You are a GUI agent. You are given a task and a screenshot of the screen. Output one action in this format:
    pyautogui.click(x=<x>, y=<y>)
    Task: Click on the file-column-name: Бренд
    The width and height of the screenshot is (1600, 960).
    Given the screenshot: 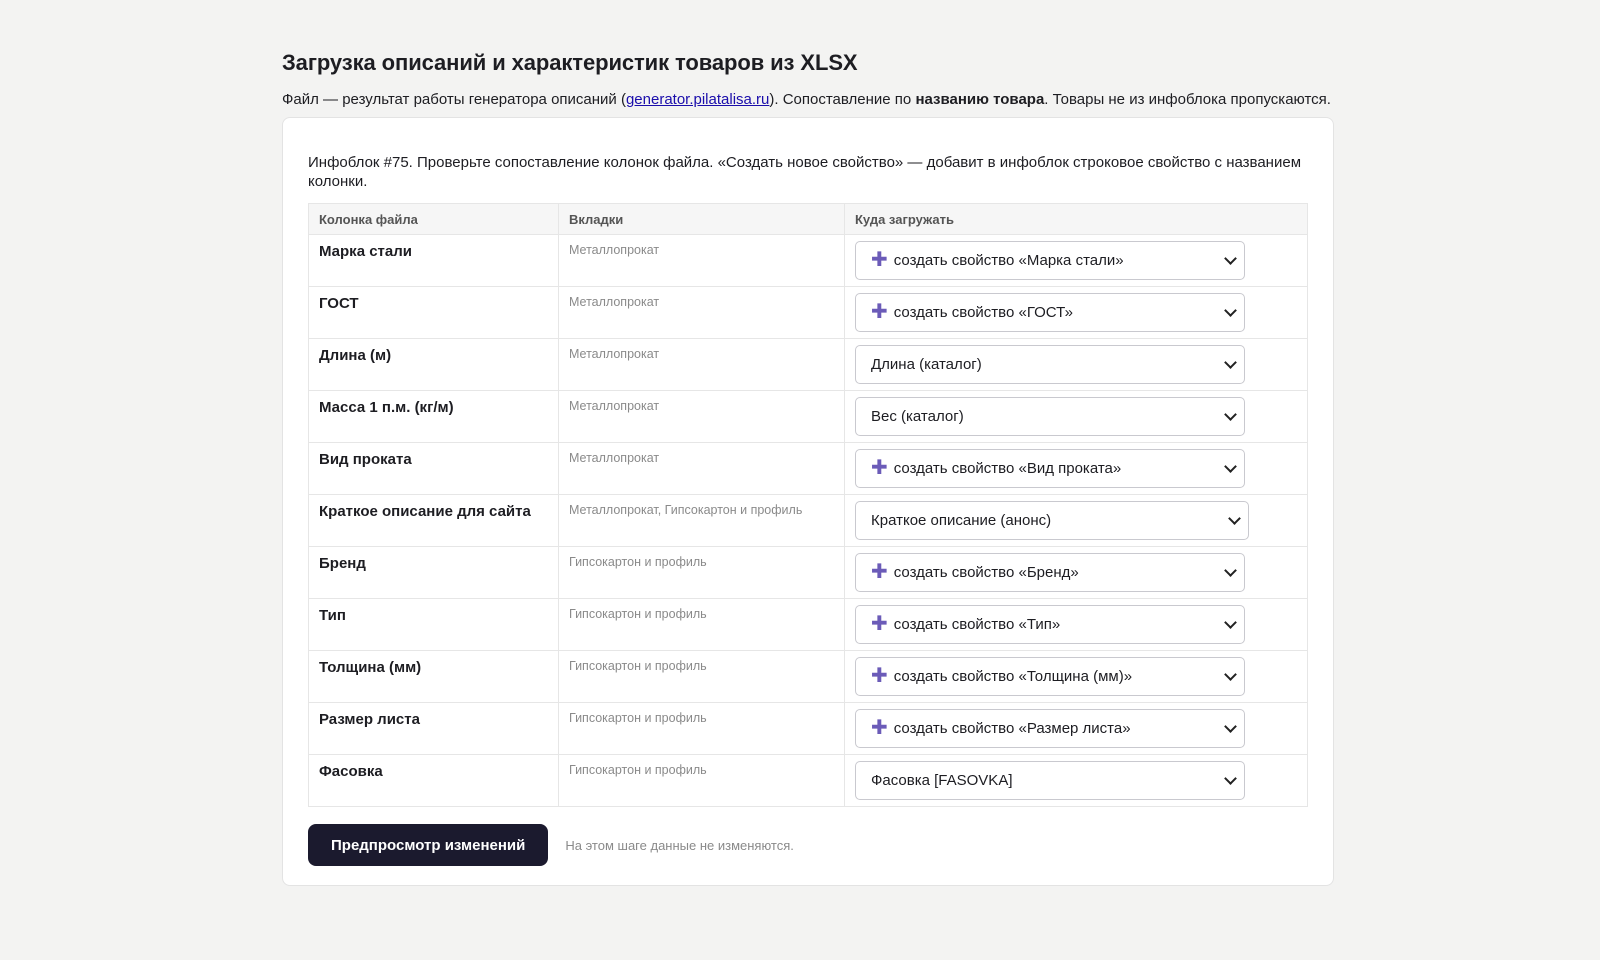 What is the action you would take?
    pyautogui.click(x=433, y=572)
    